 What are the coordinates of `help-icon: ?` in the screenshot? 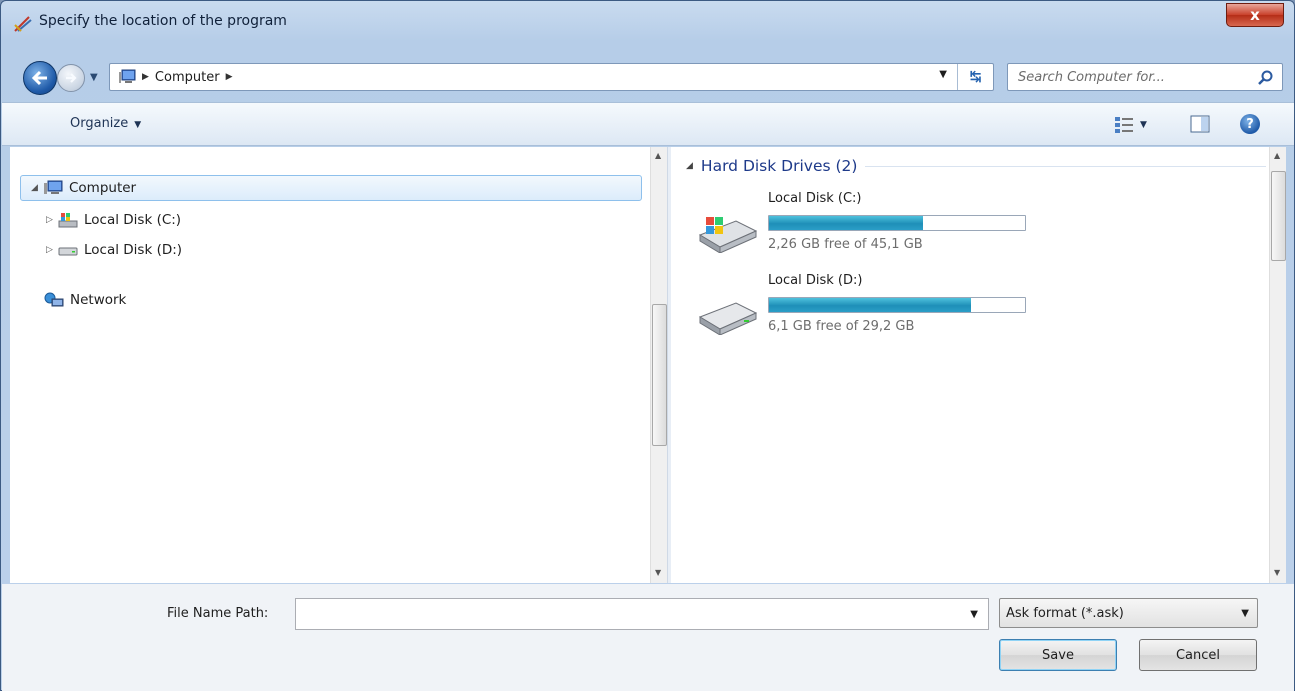 It's located at (1250, 124).